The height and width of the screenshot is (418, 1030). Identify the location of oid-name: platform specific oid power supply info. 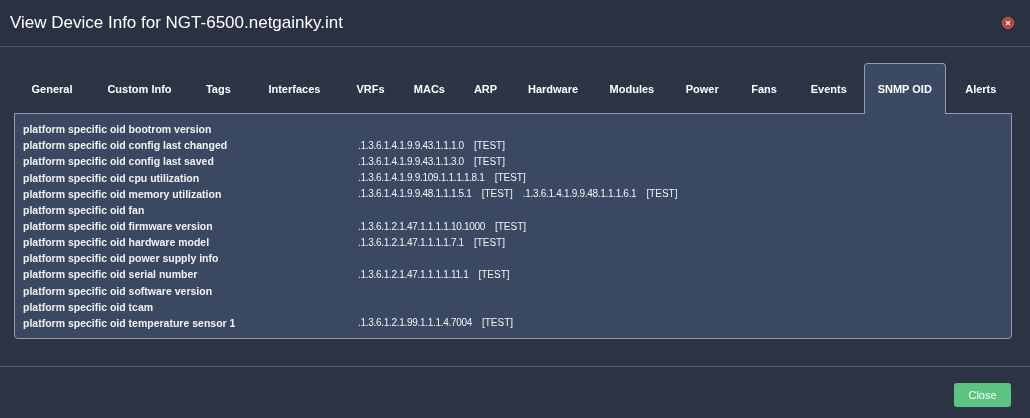
(121, 258).